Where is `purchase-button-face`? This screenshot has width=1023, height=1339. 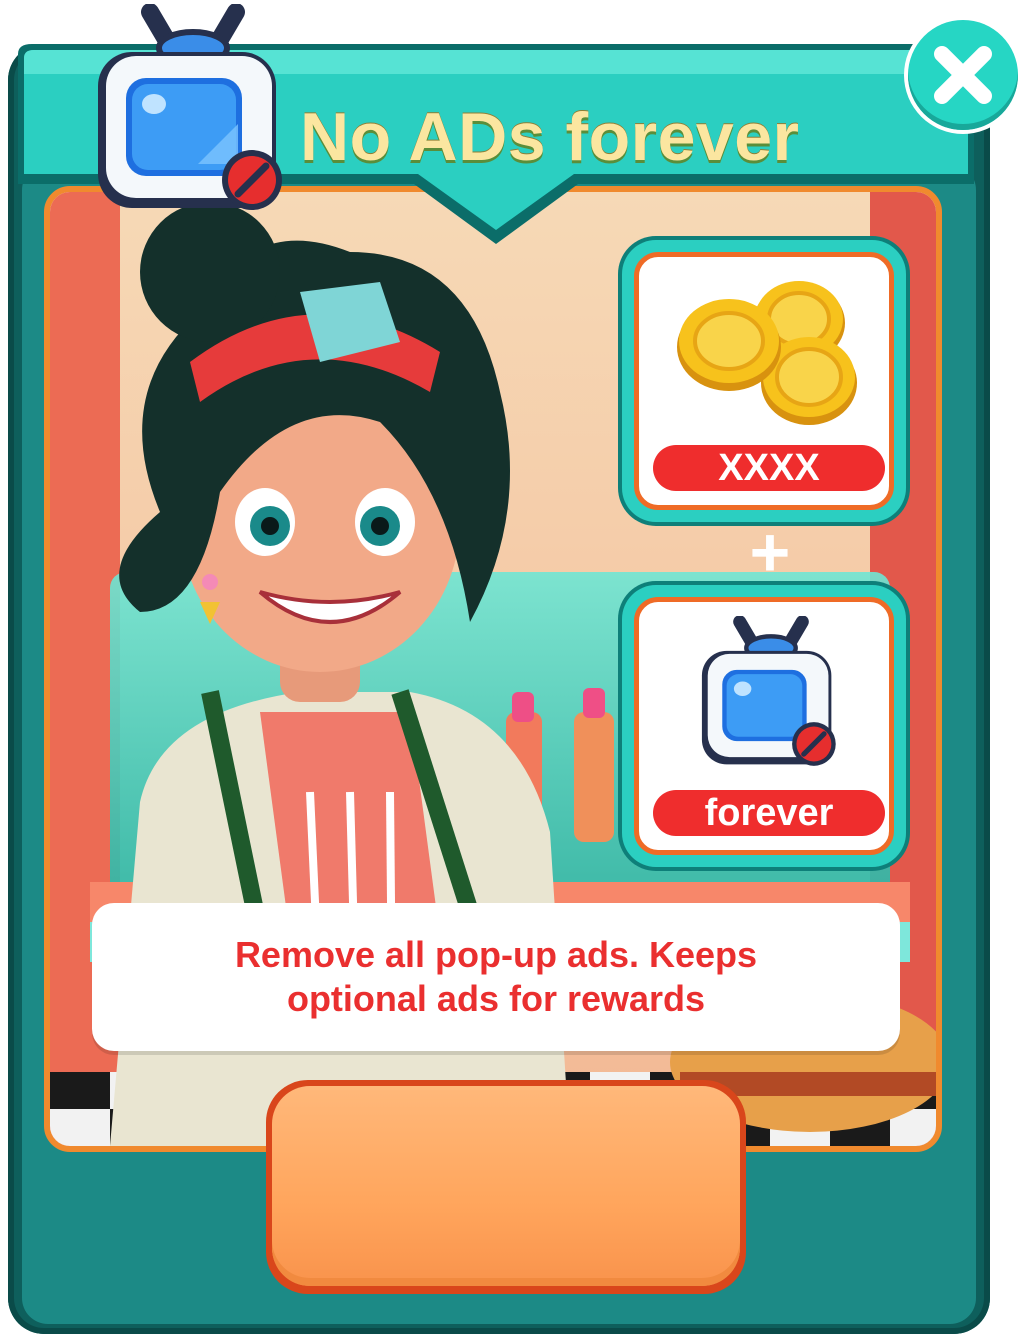
purchase-button-face is located at coordinates (506, 1186).